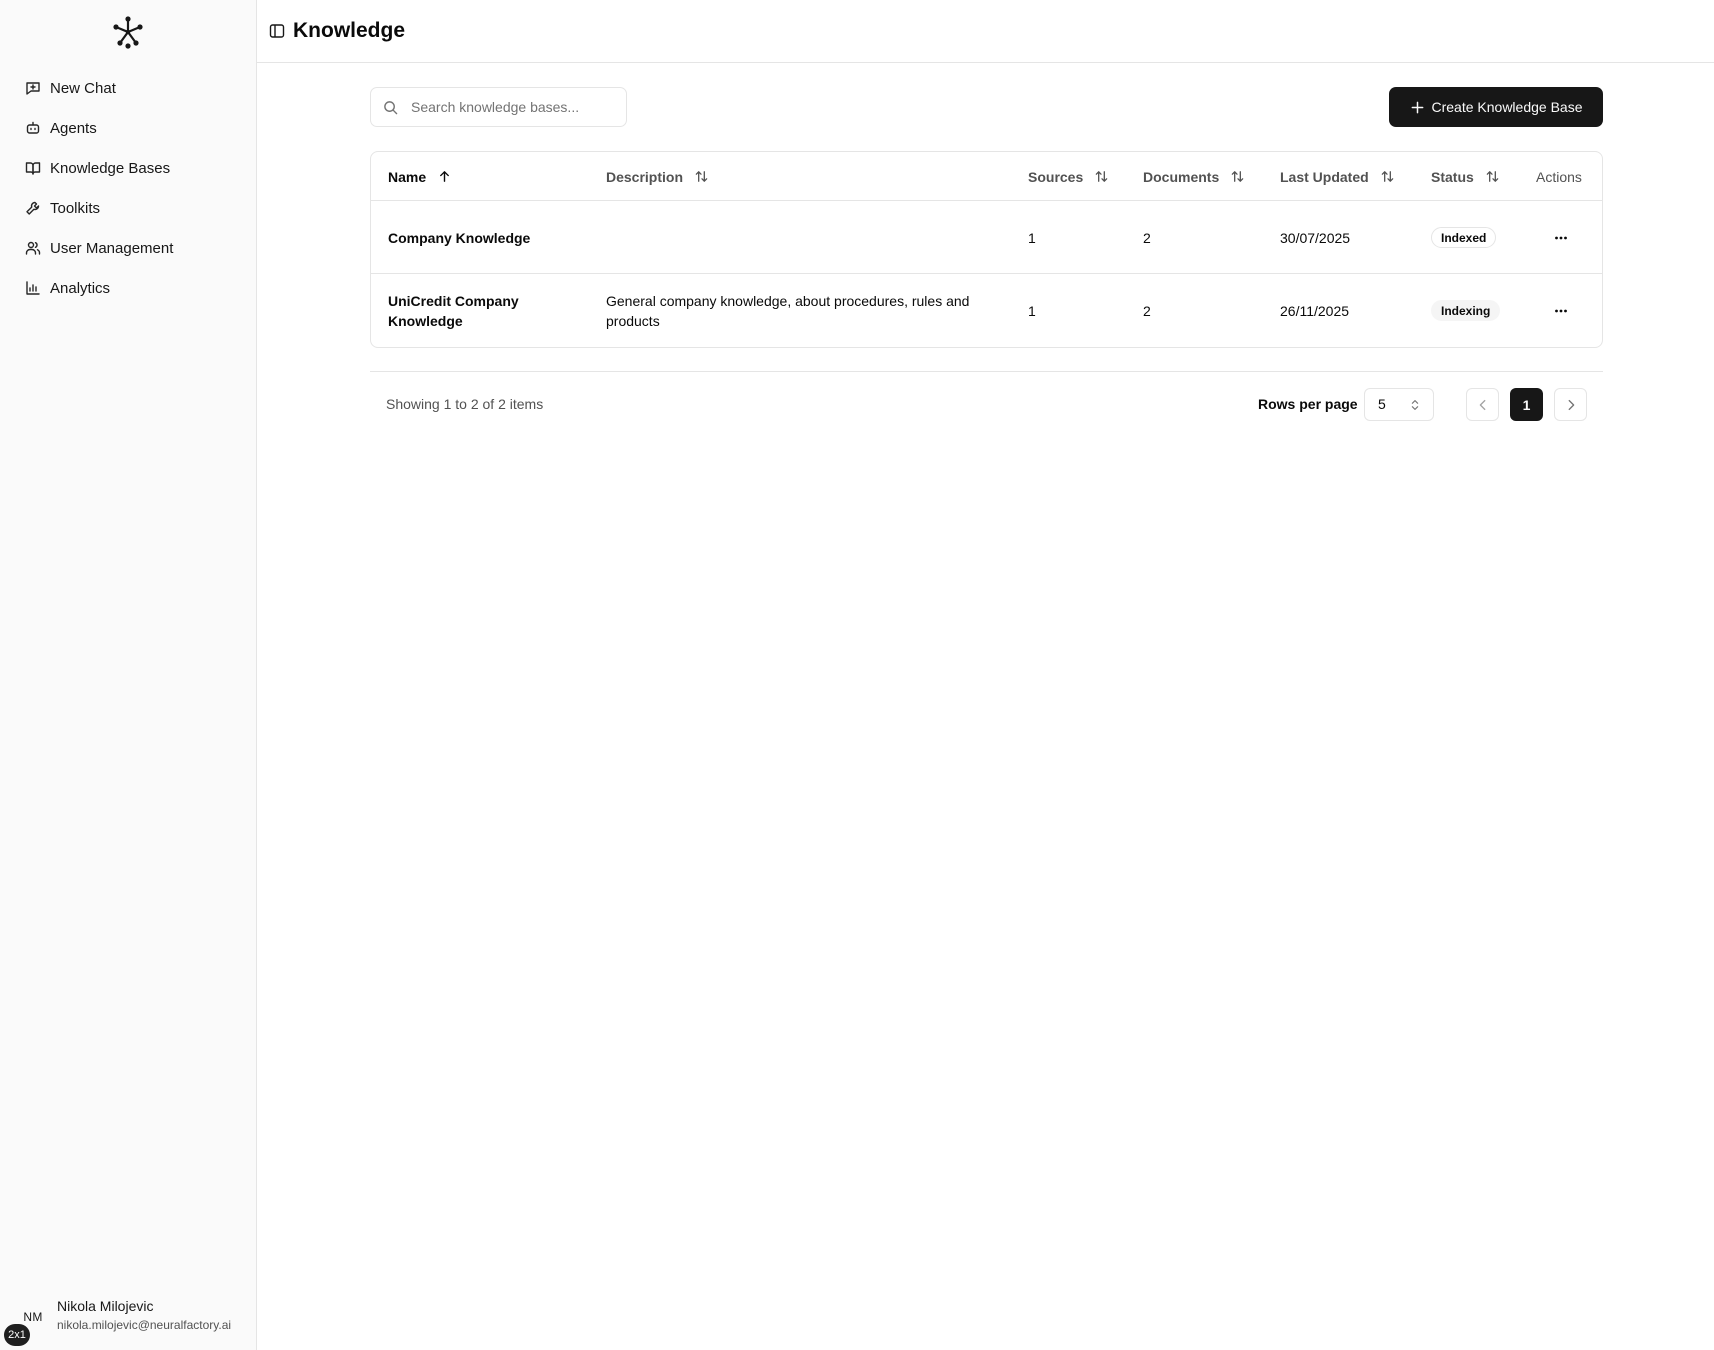  I want to click on column-label: Last Updated, so click(1324, 176).